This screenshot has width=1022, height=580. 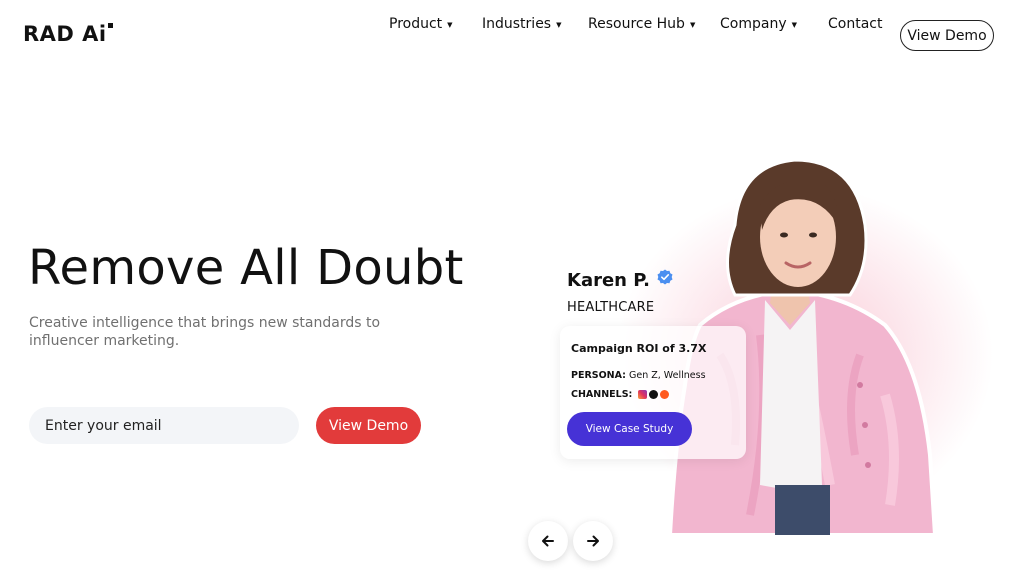 I want to click on nav-item-label: Contact, so click(x=855, y=24).